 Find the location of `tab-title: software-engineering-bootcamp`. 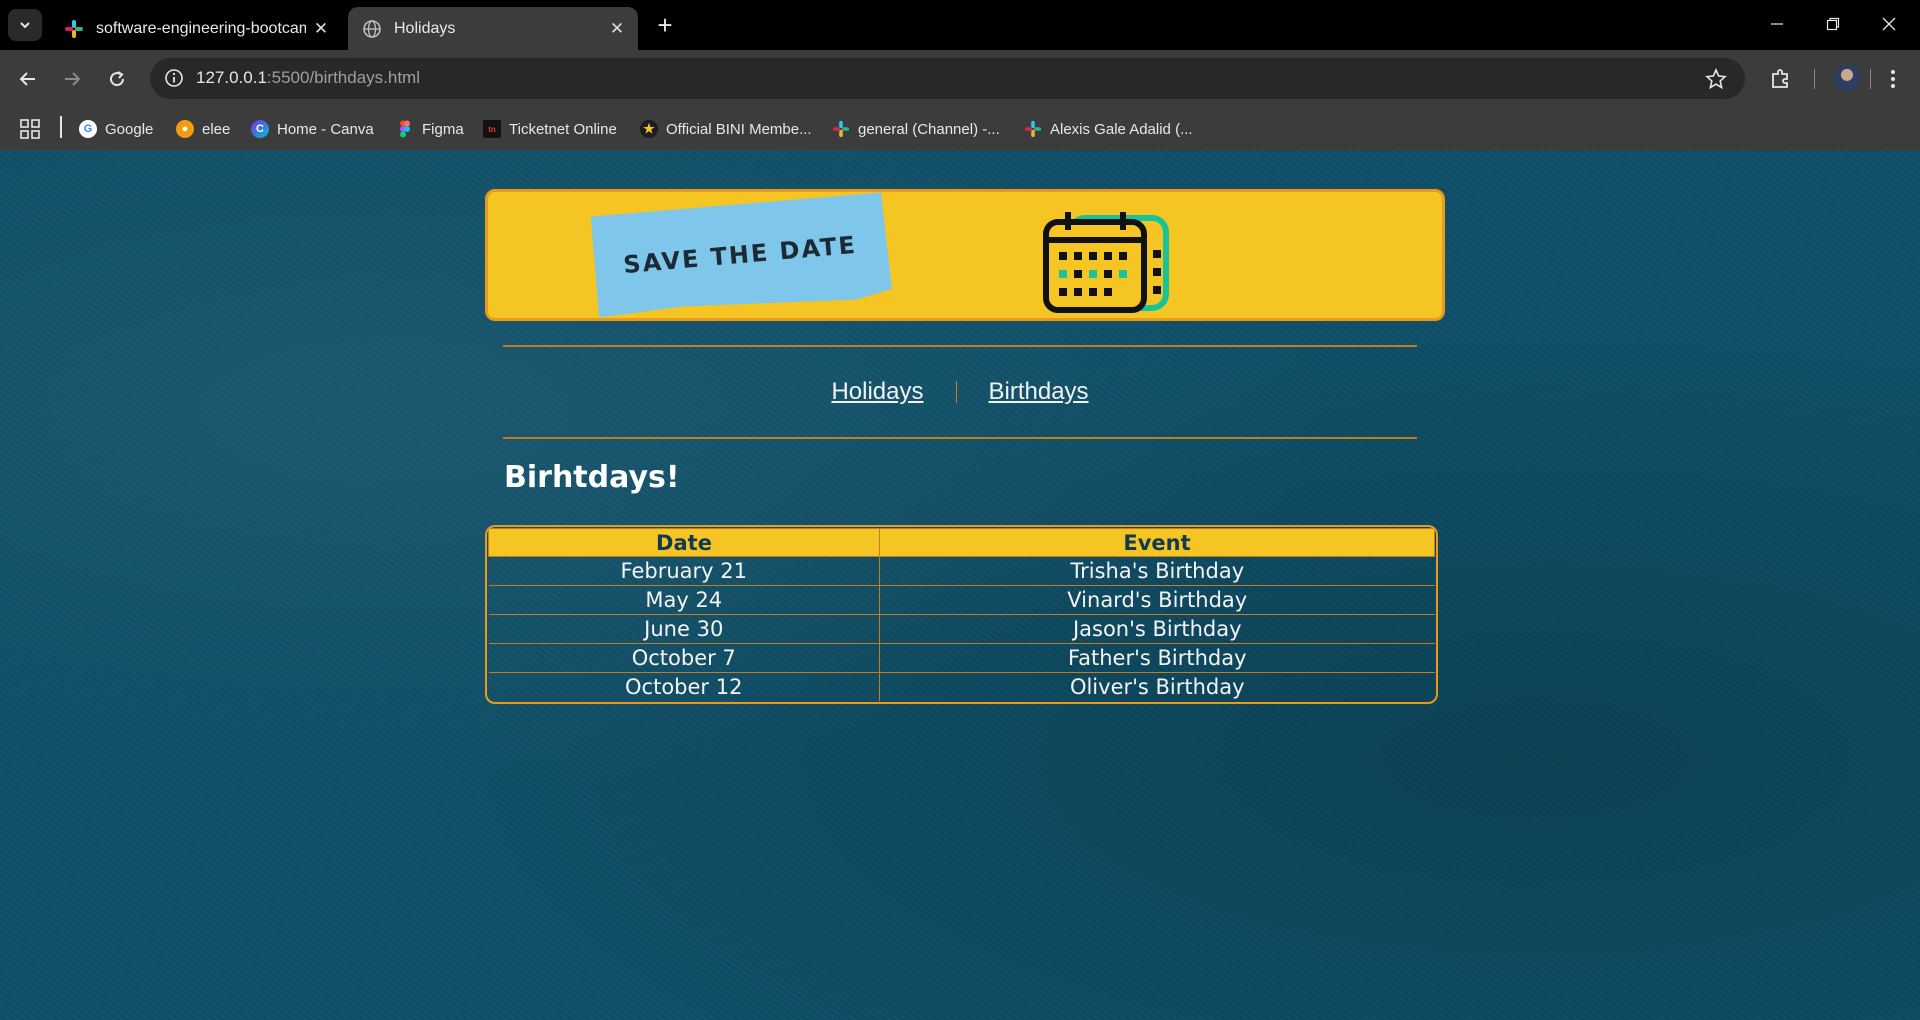

tab-title: software-engineering-bootcamp is located at coordinates (201, 28).